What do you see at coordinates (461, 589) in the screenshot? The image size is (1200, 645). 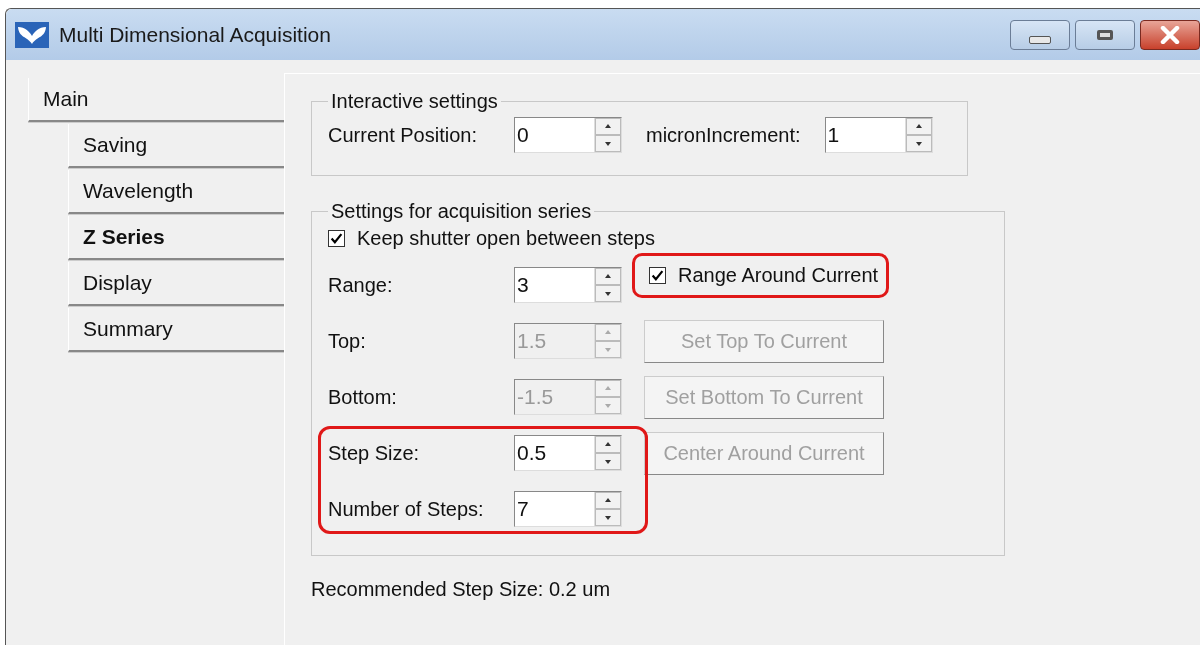 I see `recommendation-text: Recommended Step Size: 0.2 um` at bounding box center [461, 589].